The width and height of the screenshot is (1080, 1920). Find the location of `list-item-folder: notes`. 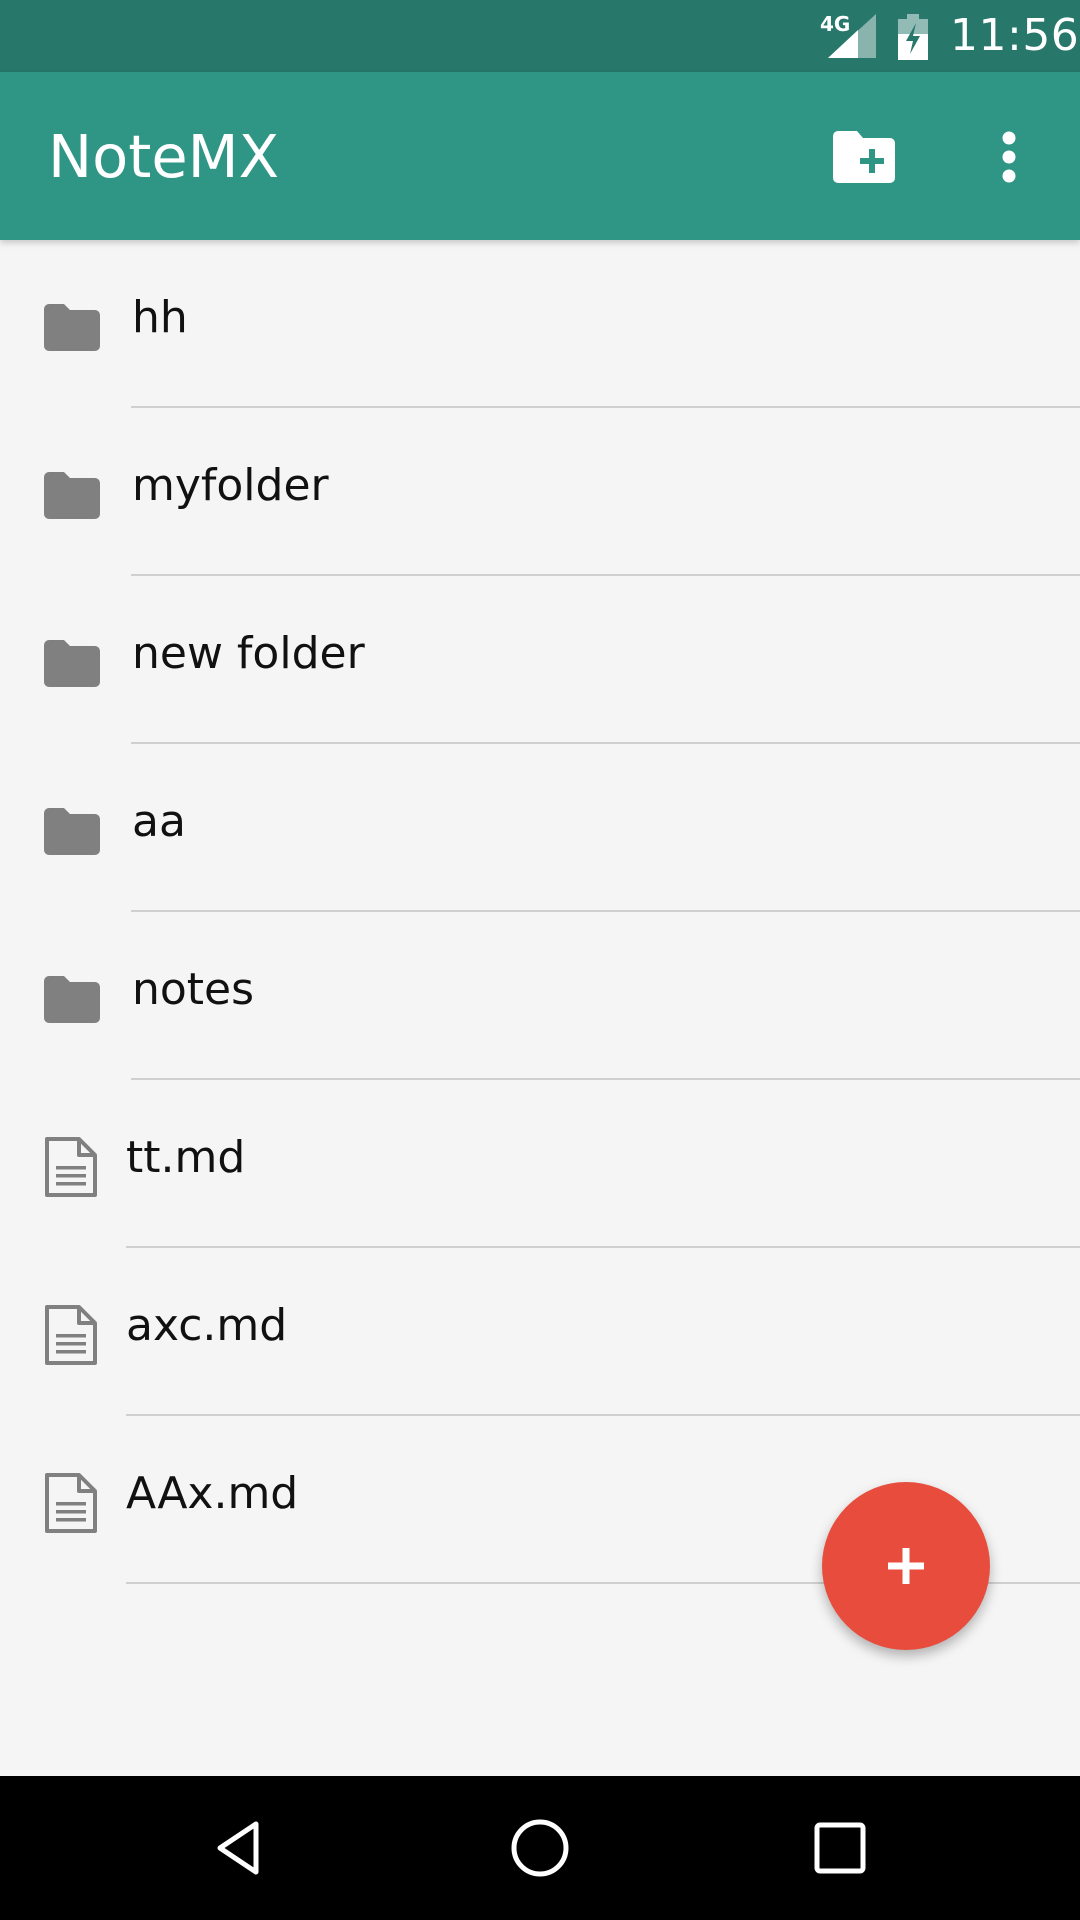

list-item-folder: notes is located at coordinates (540, 996).